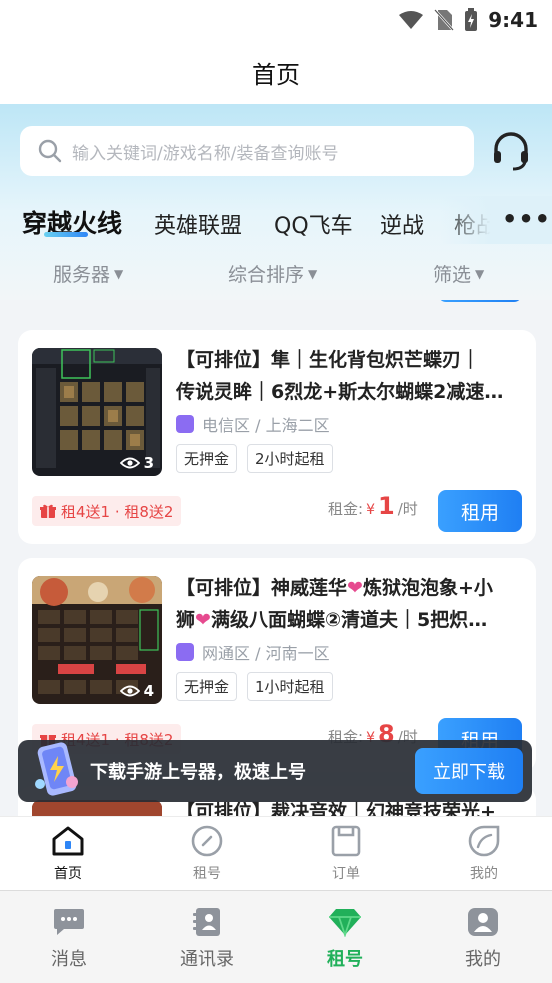 The width and height of the screenshot is (552, 983). I want to click on price-unit: /时, so click(407, 509).